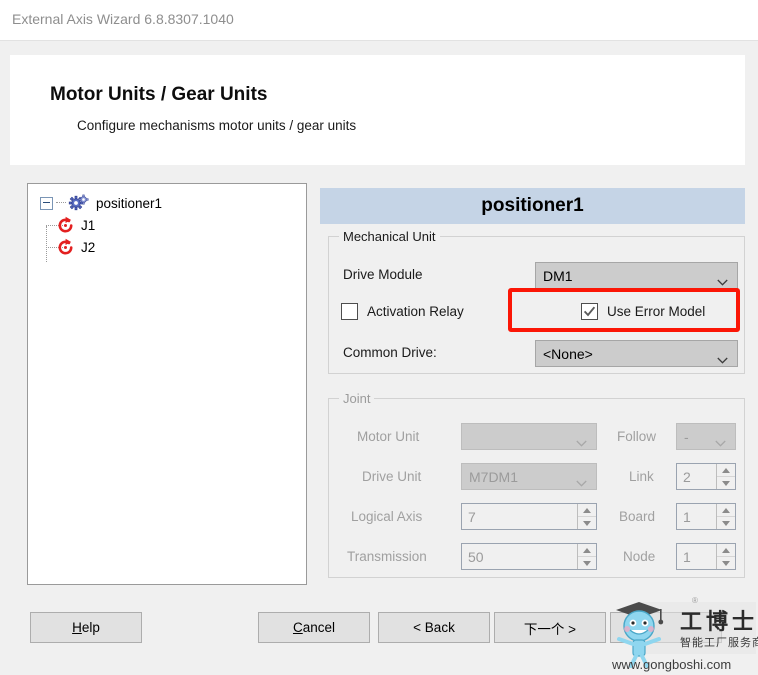 The width and height of the screenshot is (758, 675). I want to click on common-drive-label: Common Drive:, so click(390, 352).